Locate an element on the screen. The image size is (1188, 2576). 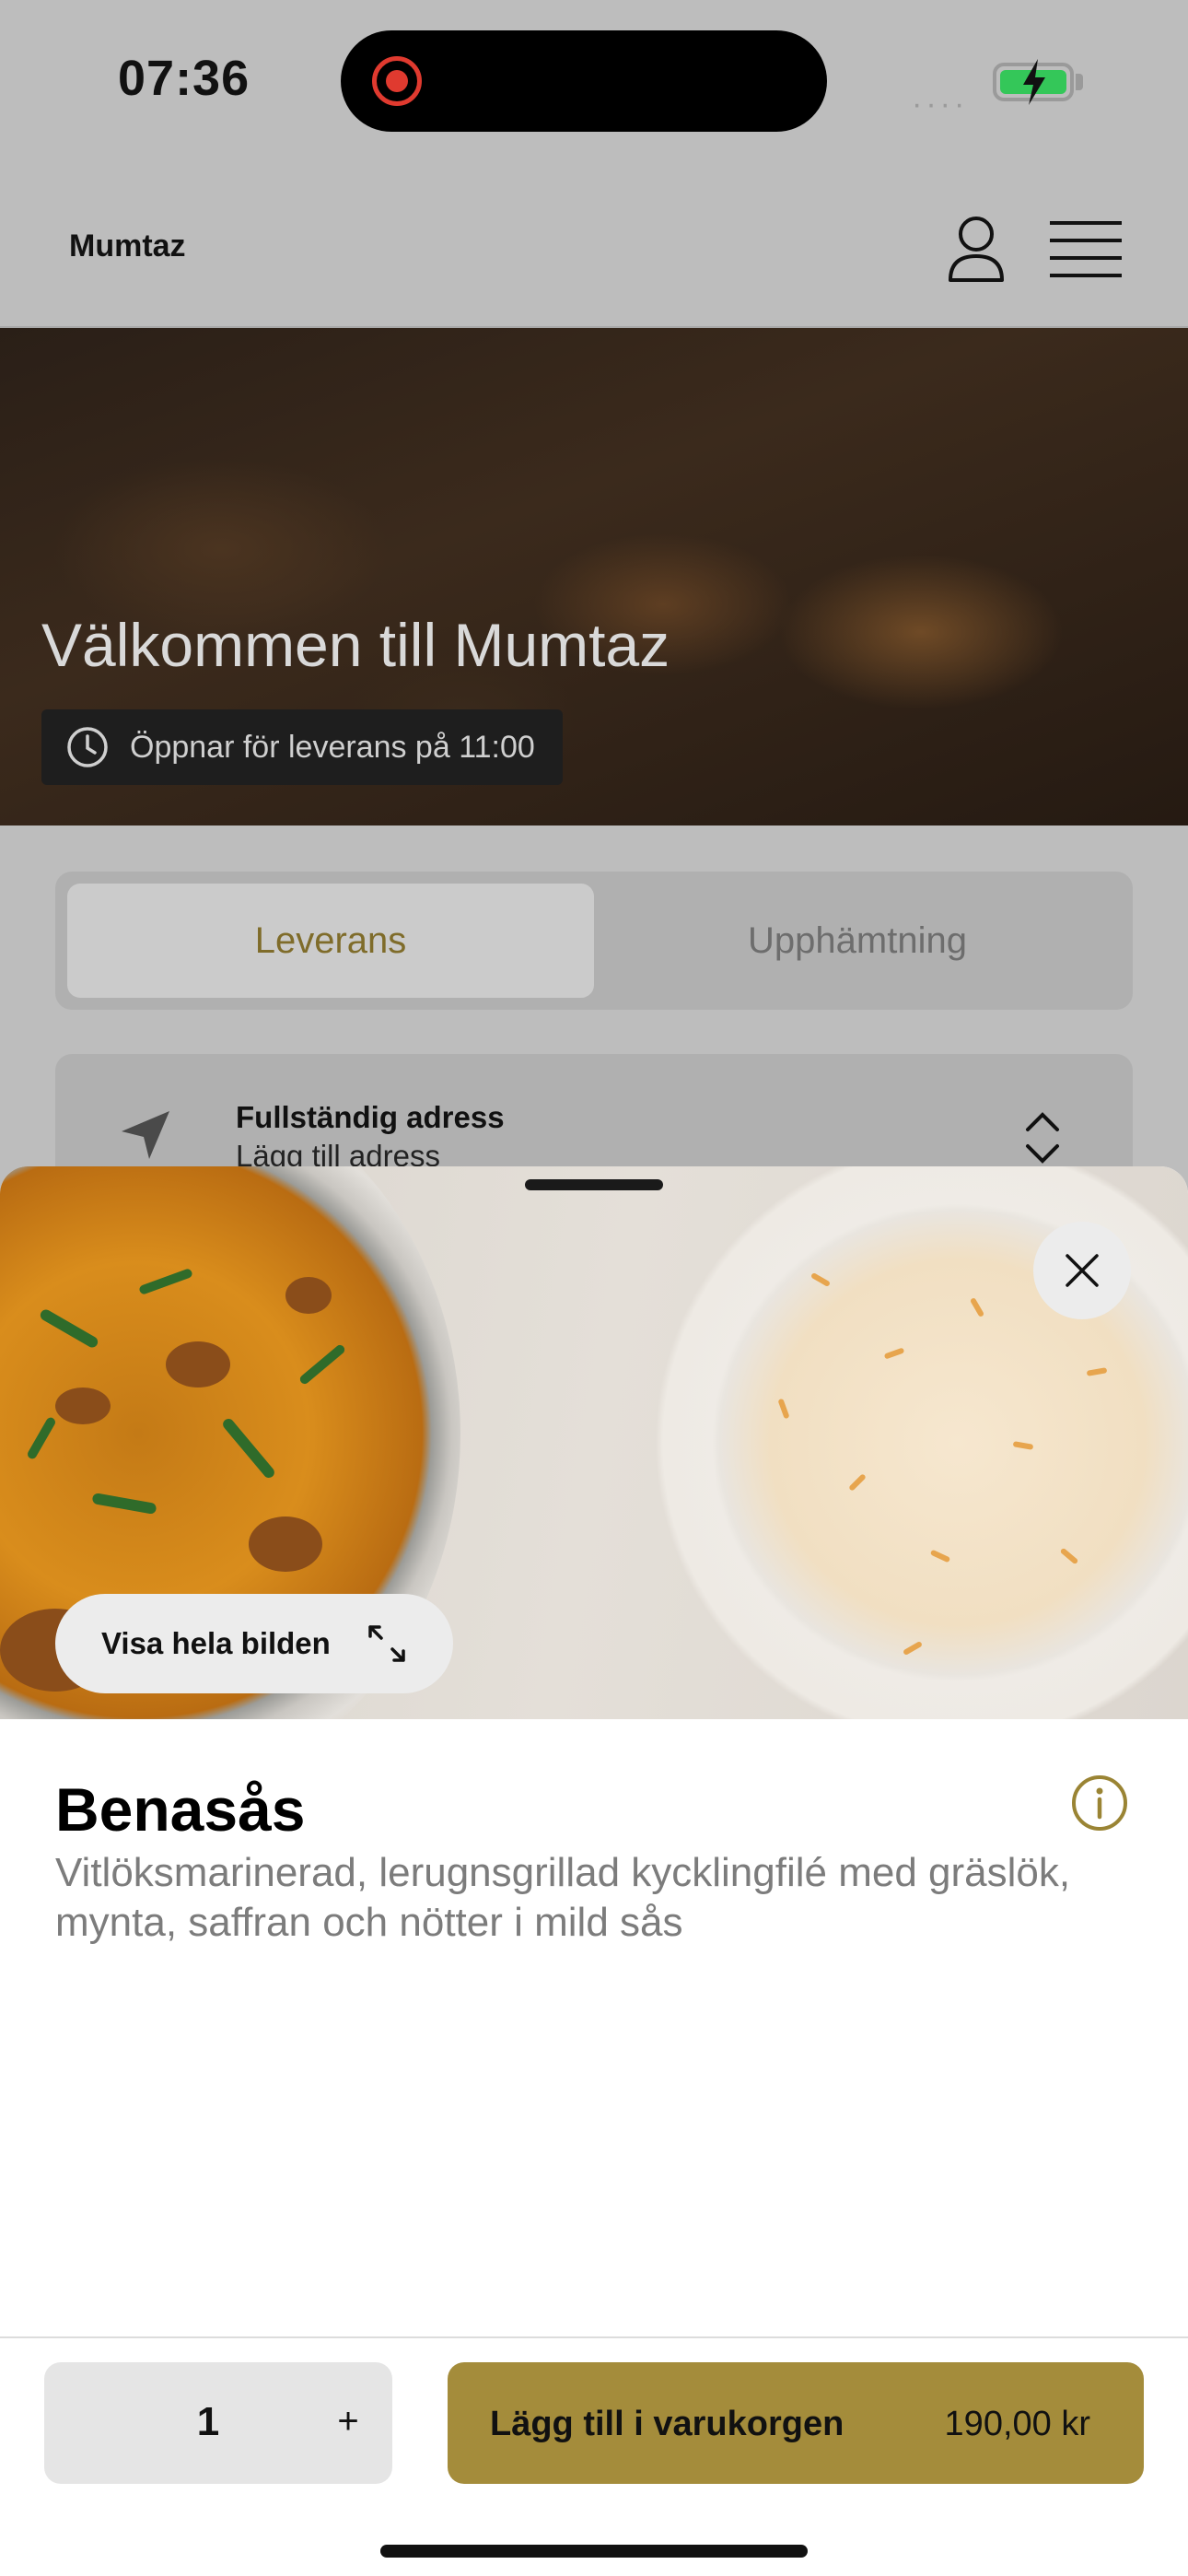
profile-icon is located at coordinates (976, 249).